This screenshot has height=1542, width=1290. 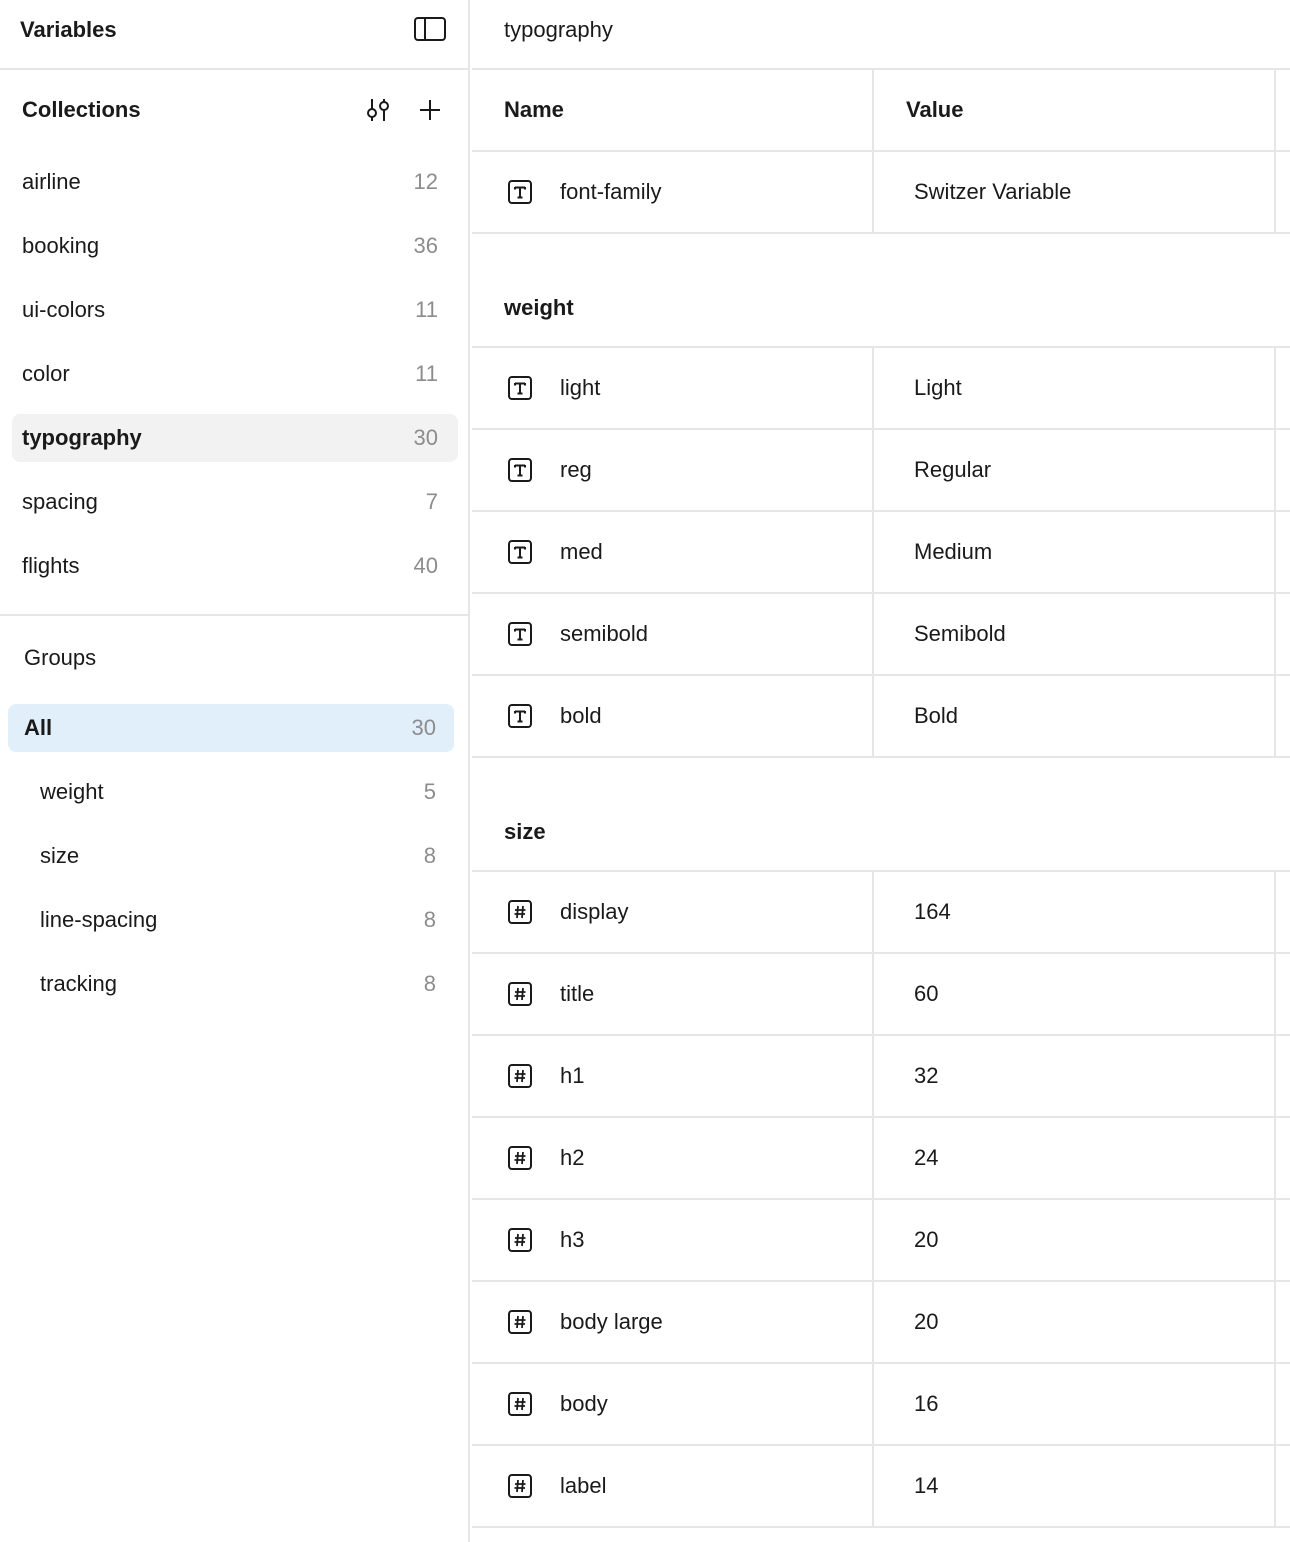 What do you see at coordinates (46, 373) in the screenshot?
I see `collection-name: color` at bounding box center [46, 373].